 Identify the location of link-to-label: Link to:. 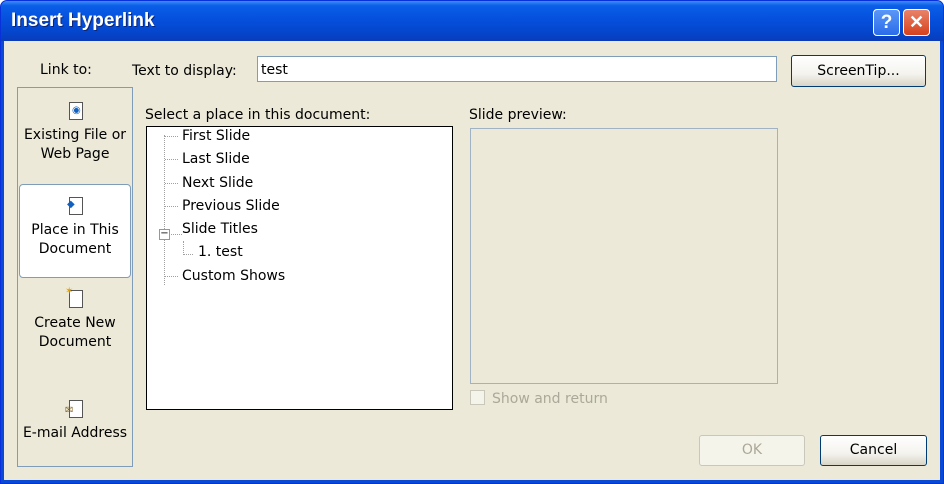
(66, 70).